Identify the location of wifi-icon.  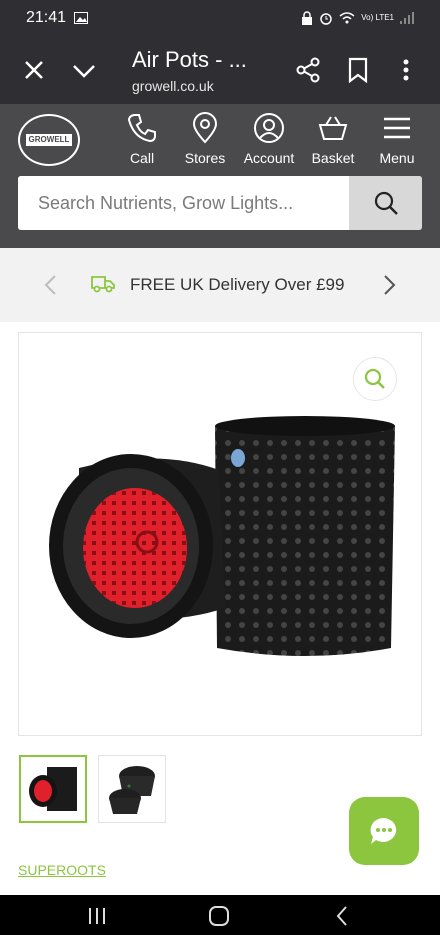
(347, 18).